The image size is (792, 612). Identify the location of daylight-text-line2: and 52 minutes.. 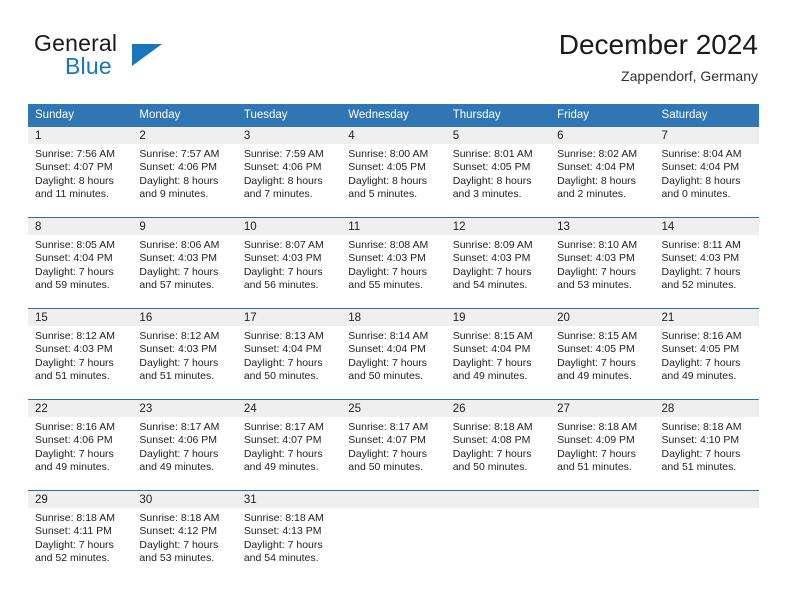
(72, 558).